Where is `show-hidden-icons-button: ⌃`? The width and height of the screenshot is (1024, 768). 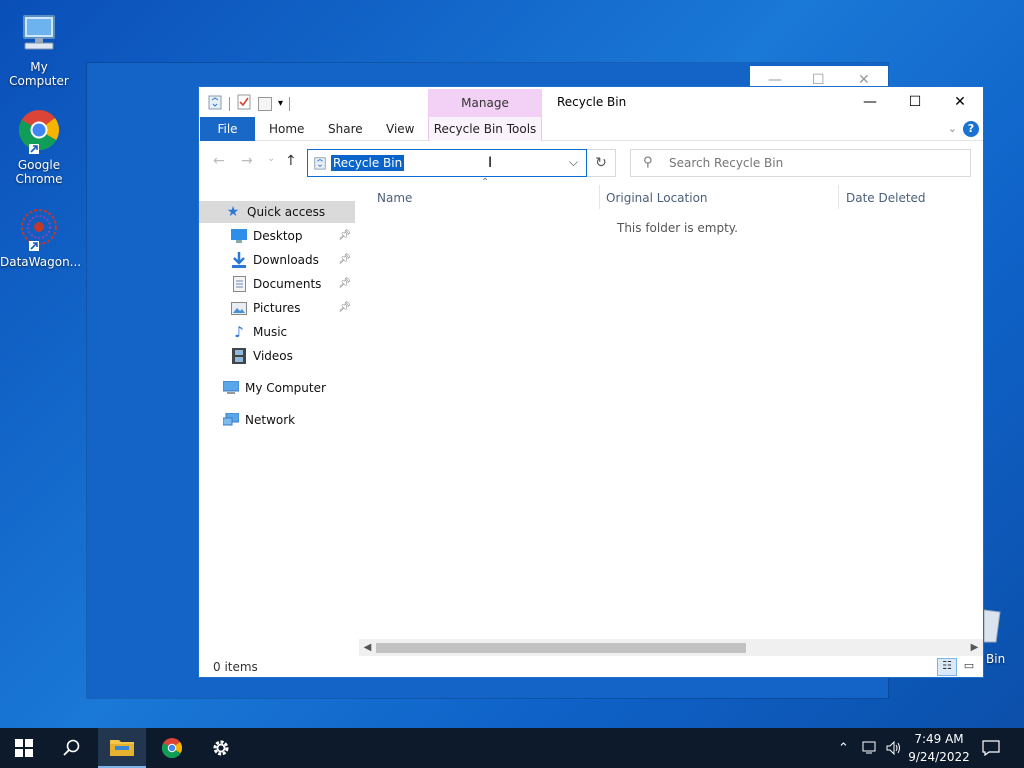
show-hidden-icons-button: ⌃ is located at coordinates (843, 748).